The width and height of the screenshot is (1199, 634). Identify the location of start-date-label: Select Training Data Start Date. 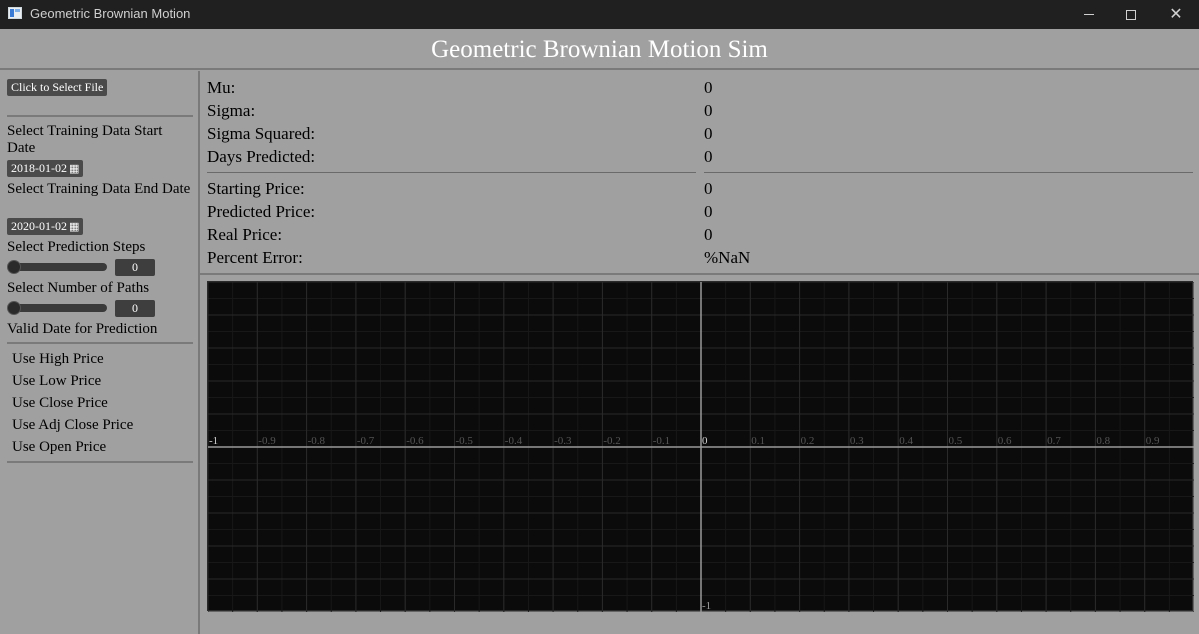
(85, 139).